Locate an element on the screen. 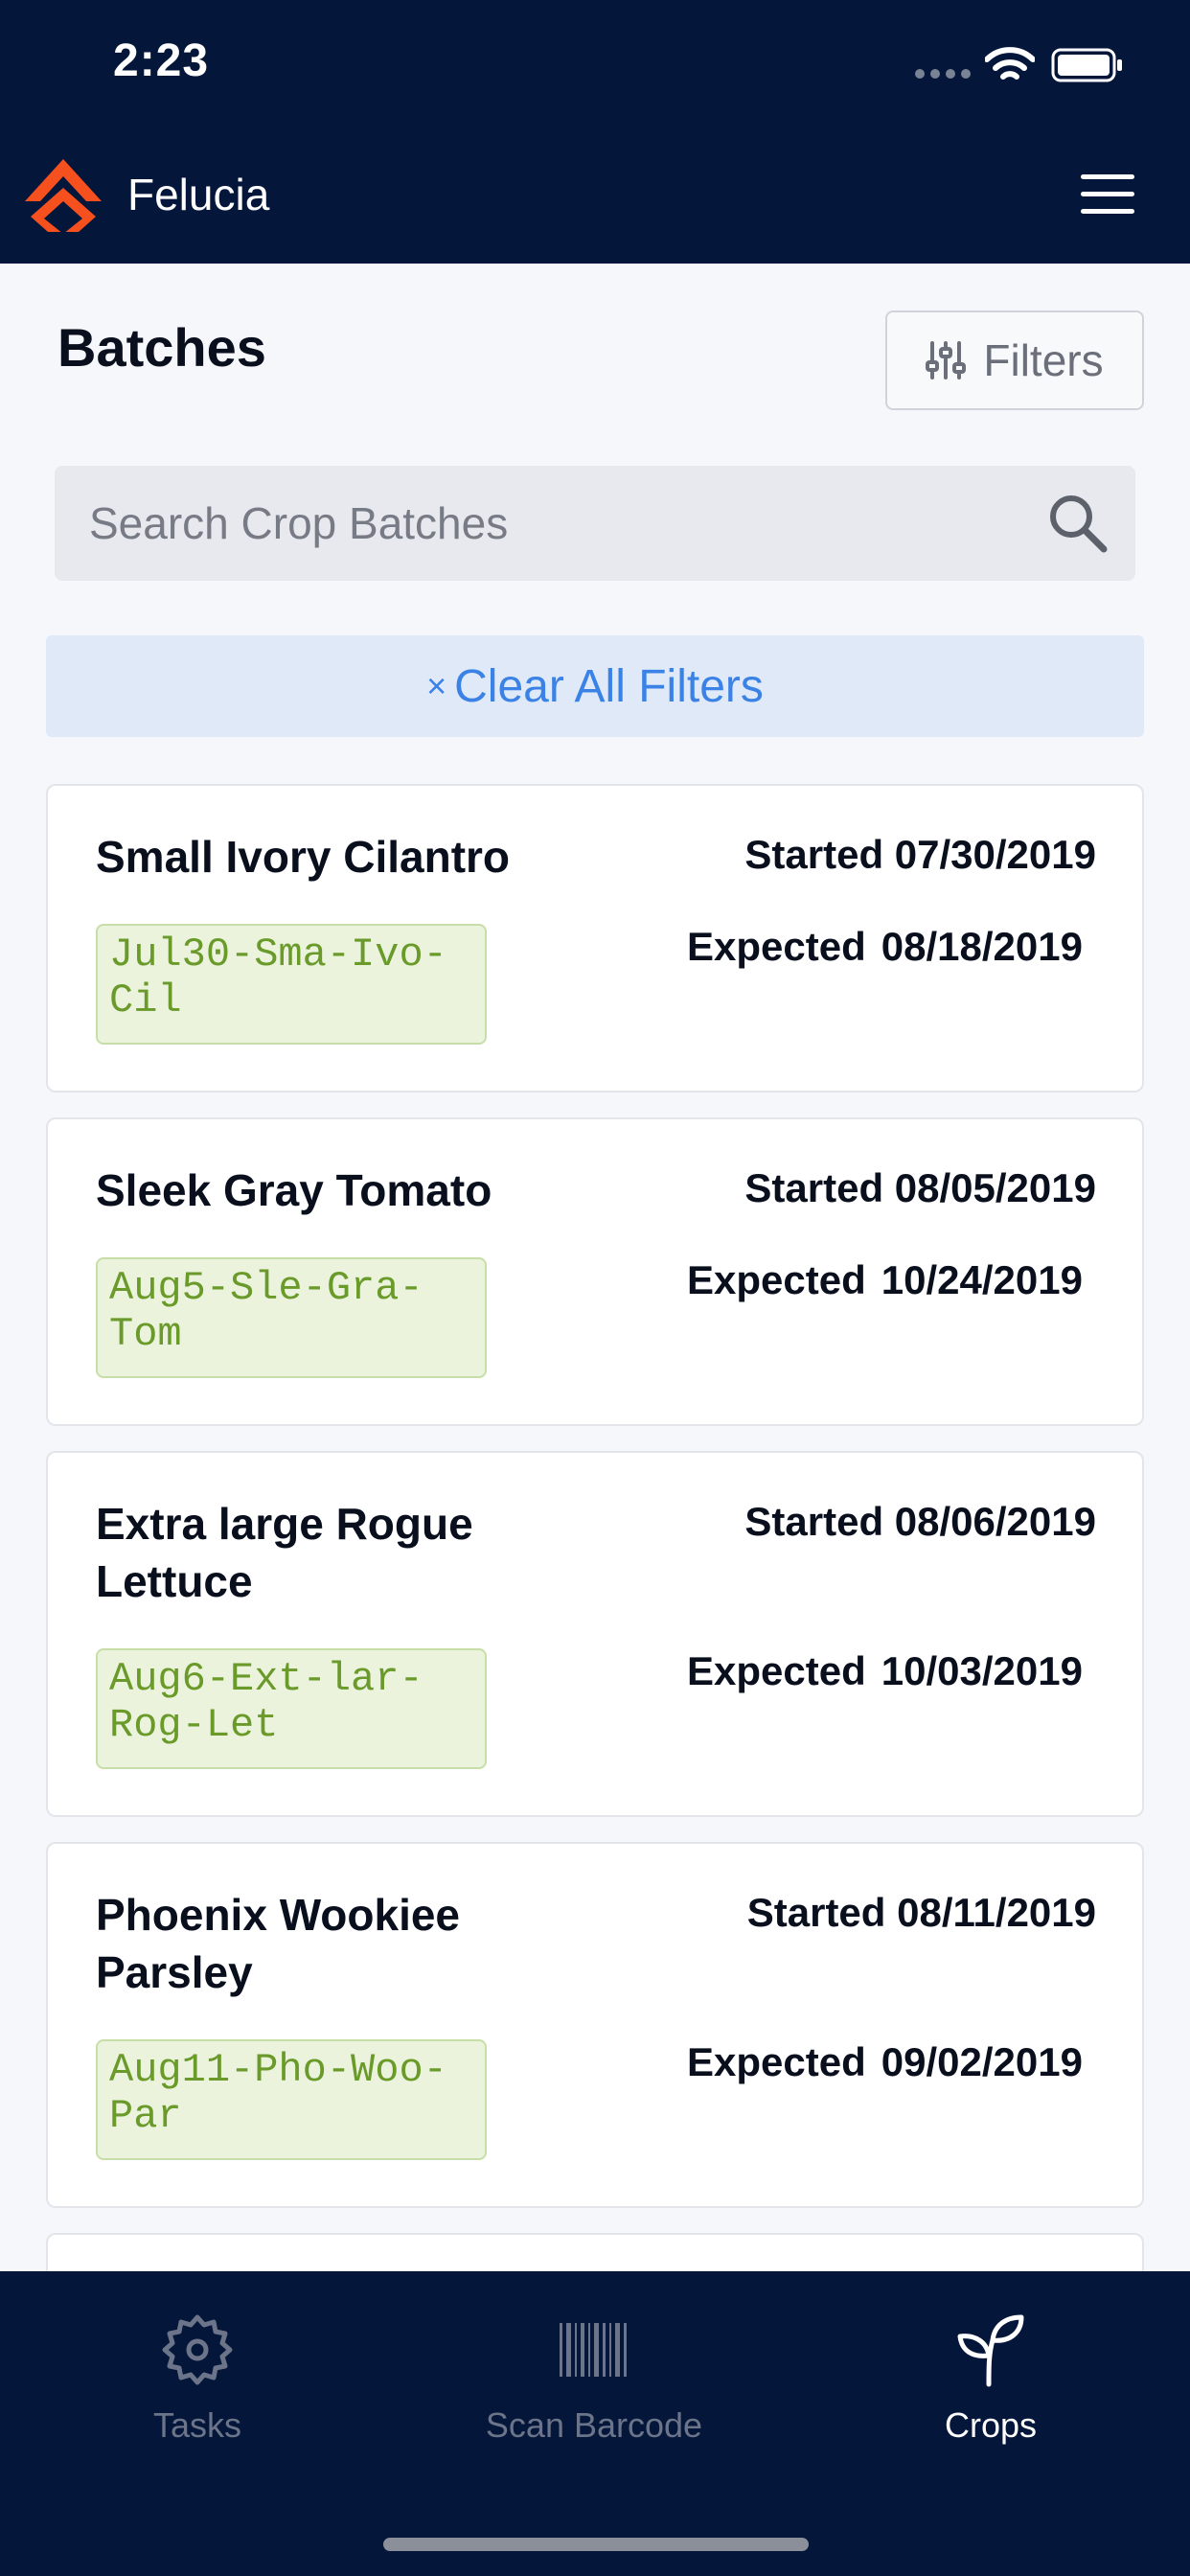 Image resolution: width=1190 pixels, height=2576 pixels. tab-scan-barcode: Scan Barcode is located at coordinates (594, 2378).